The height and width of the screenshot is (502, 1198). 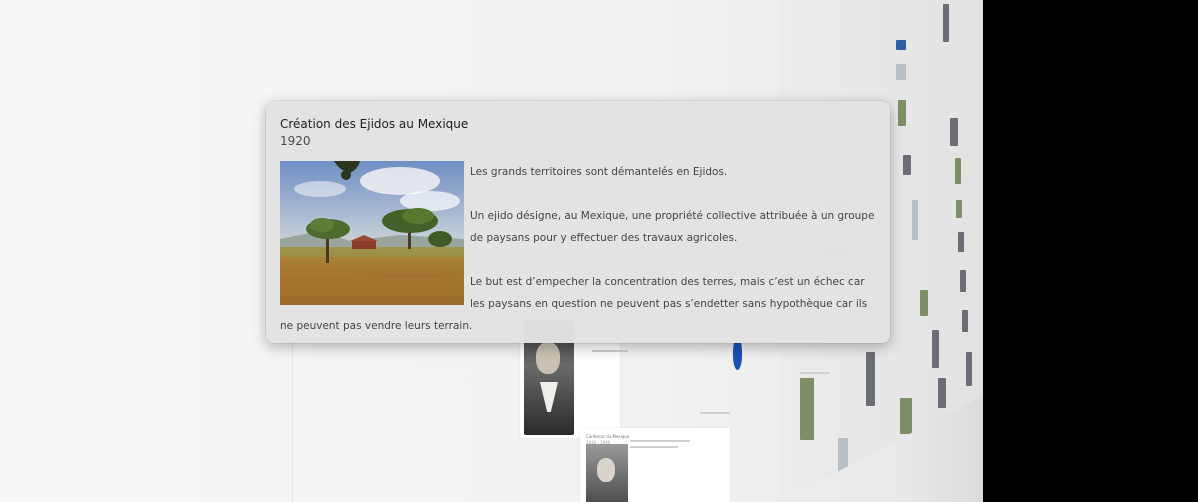 What do you see at coordinates (737, 355) in the screenshot?
I see `blue-marker` at bounding box center [737, 355].